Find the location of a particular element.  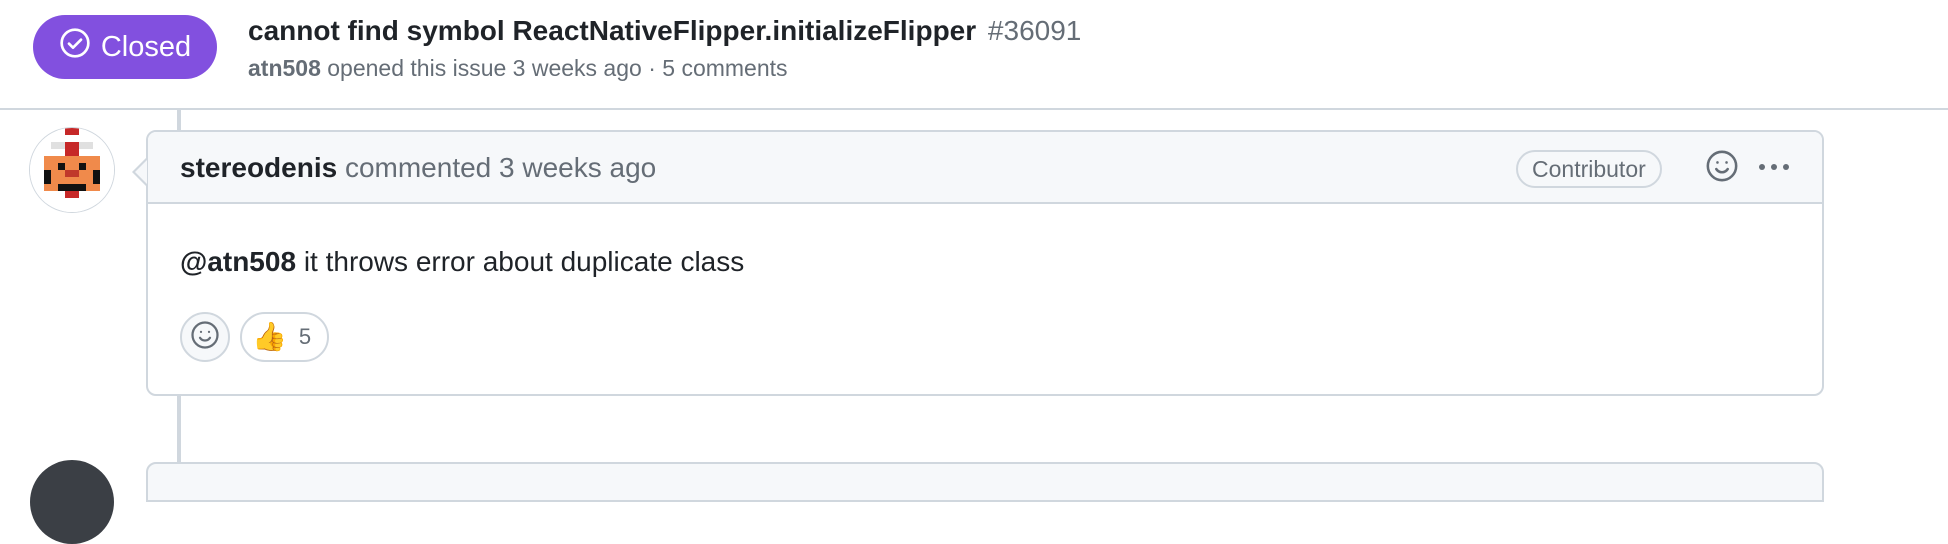

comment-header-text: stereodenis commented 3 weeks ago is located at coordinates (418, 168).